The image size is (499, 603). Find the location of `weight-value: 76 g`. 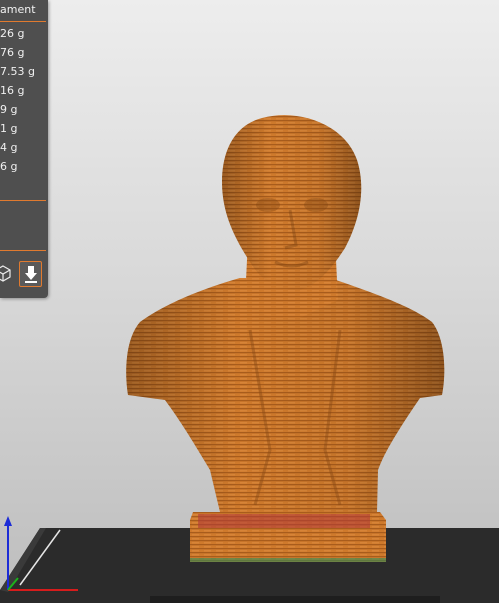

weight-value: 76 g is located at coordinates (12, 52).